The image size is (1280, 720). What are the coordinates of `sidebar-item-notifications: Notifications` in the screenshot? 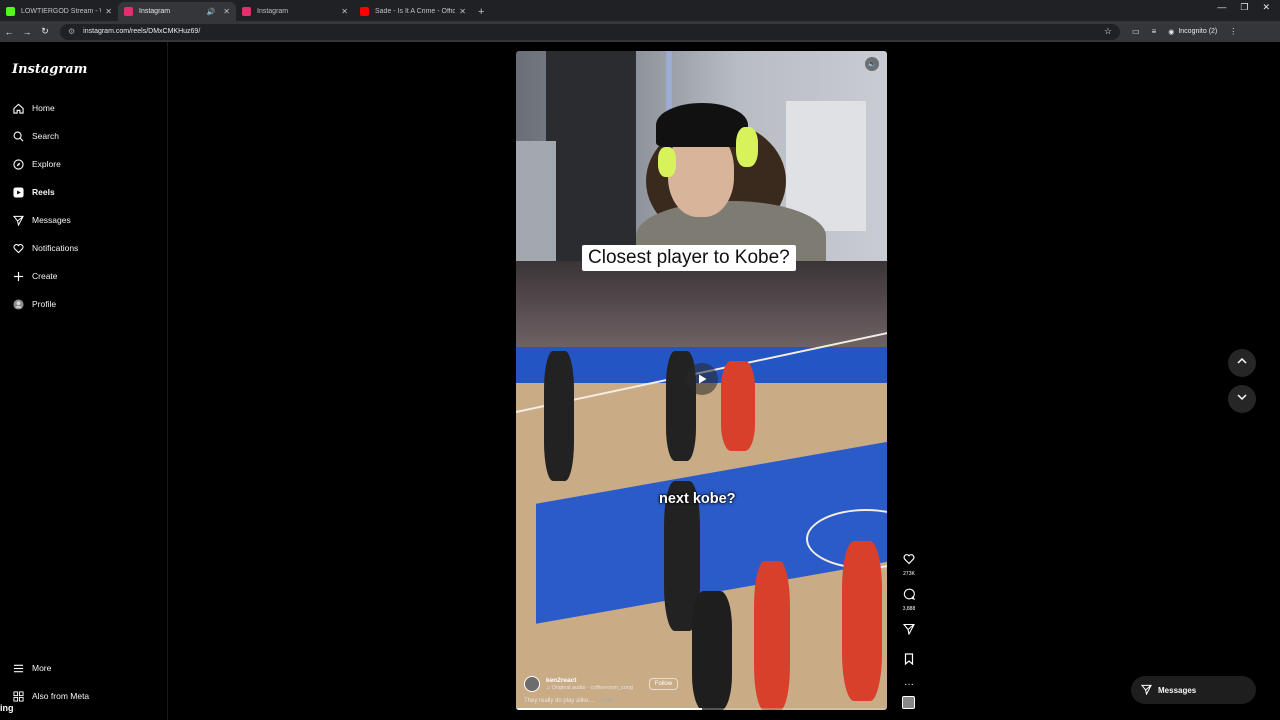 It's located at (45, 248).